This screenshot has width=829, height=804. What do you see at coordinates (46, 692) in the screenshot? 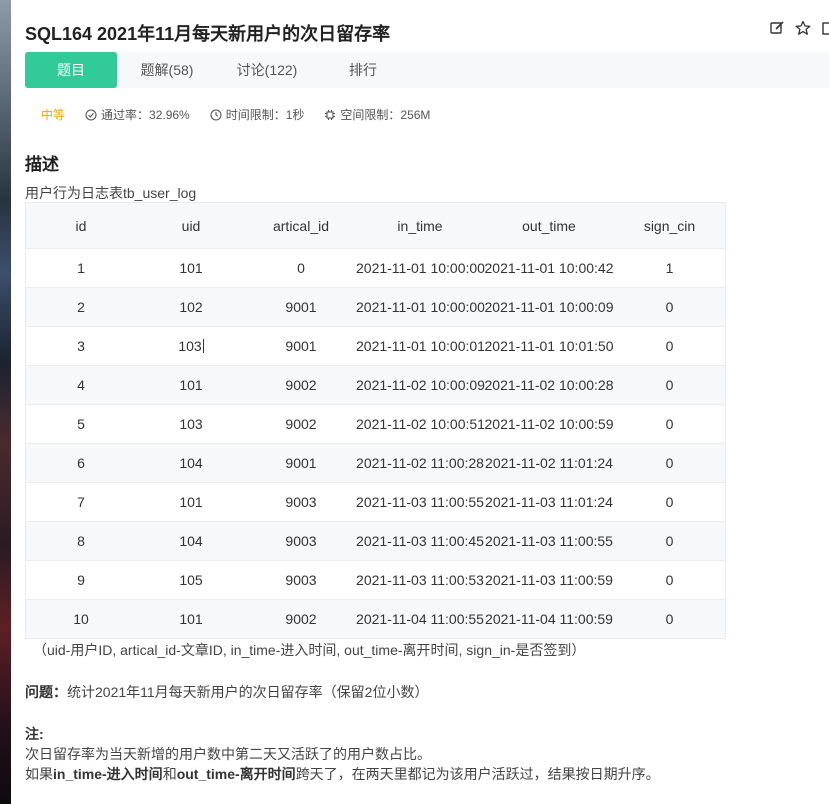
I see `question-label: 问题：` at bounding box center [46, 692].